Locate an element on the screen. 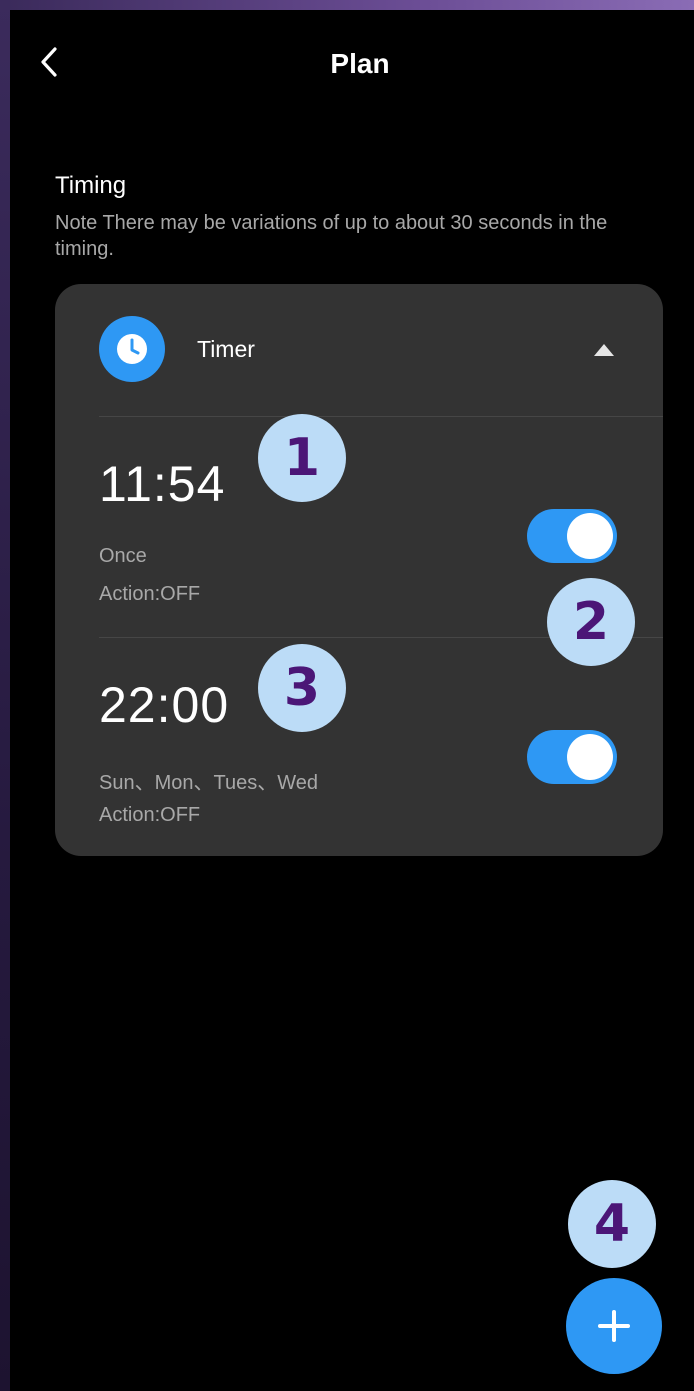 This screenshot has height=1391, width=694. clock-icon is located at coordinates (132, 349).